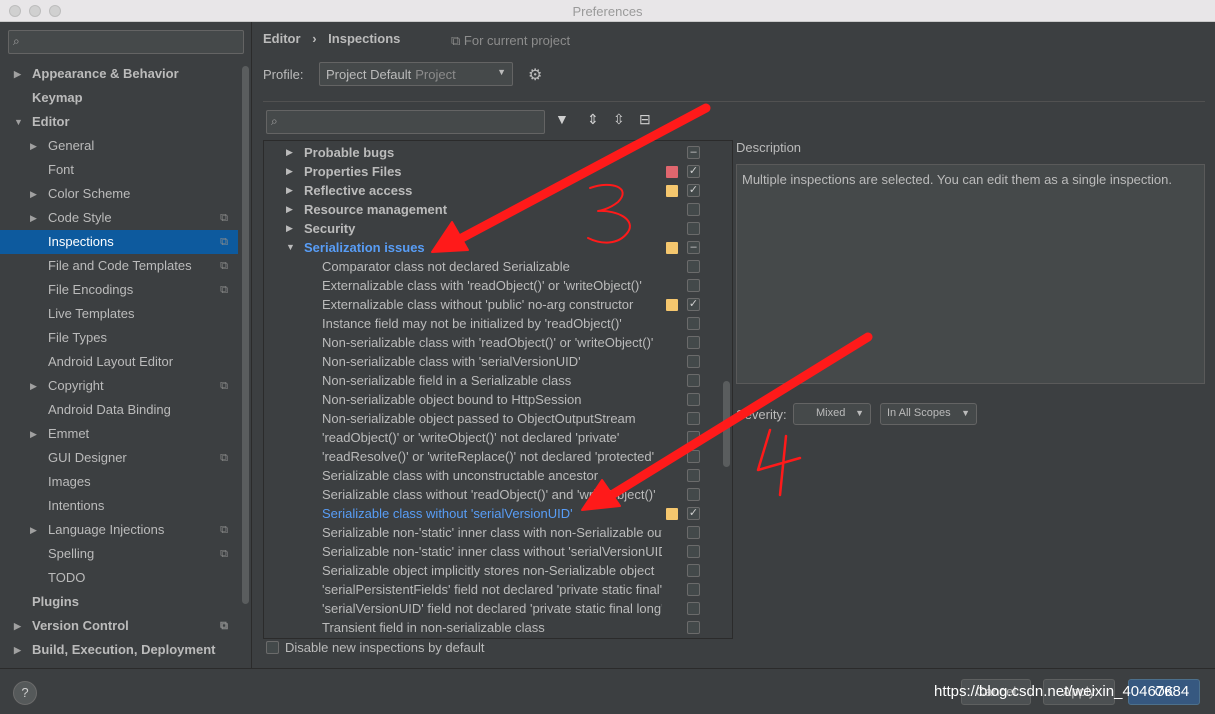 The height and width of the screenshot is (714, 1215). Describe the element at coordinates (832, 414) in the screenshot. I see `severity-select: Mixed ▼` at that location.